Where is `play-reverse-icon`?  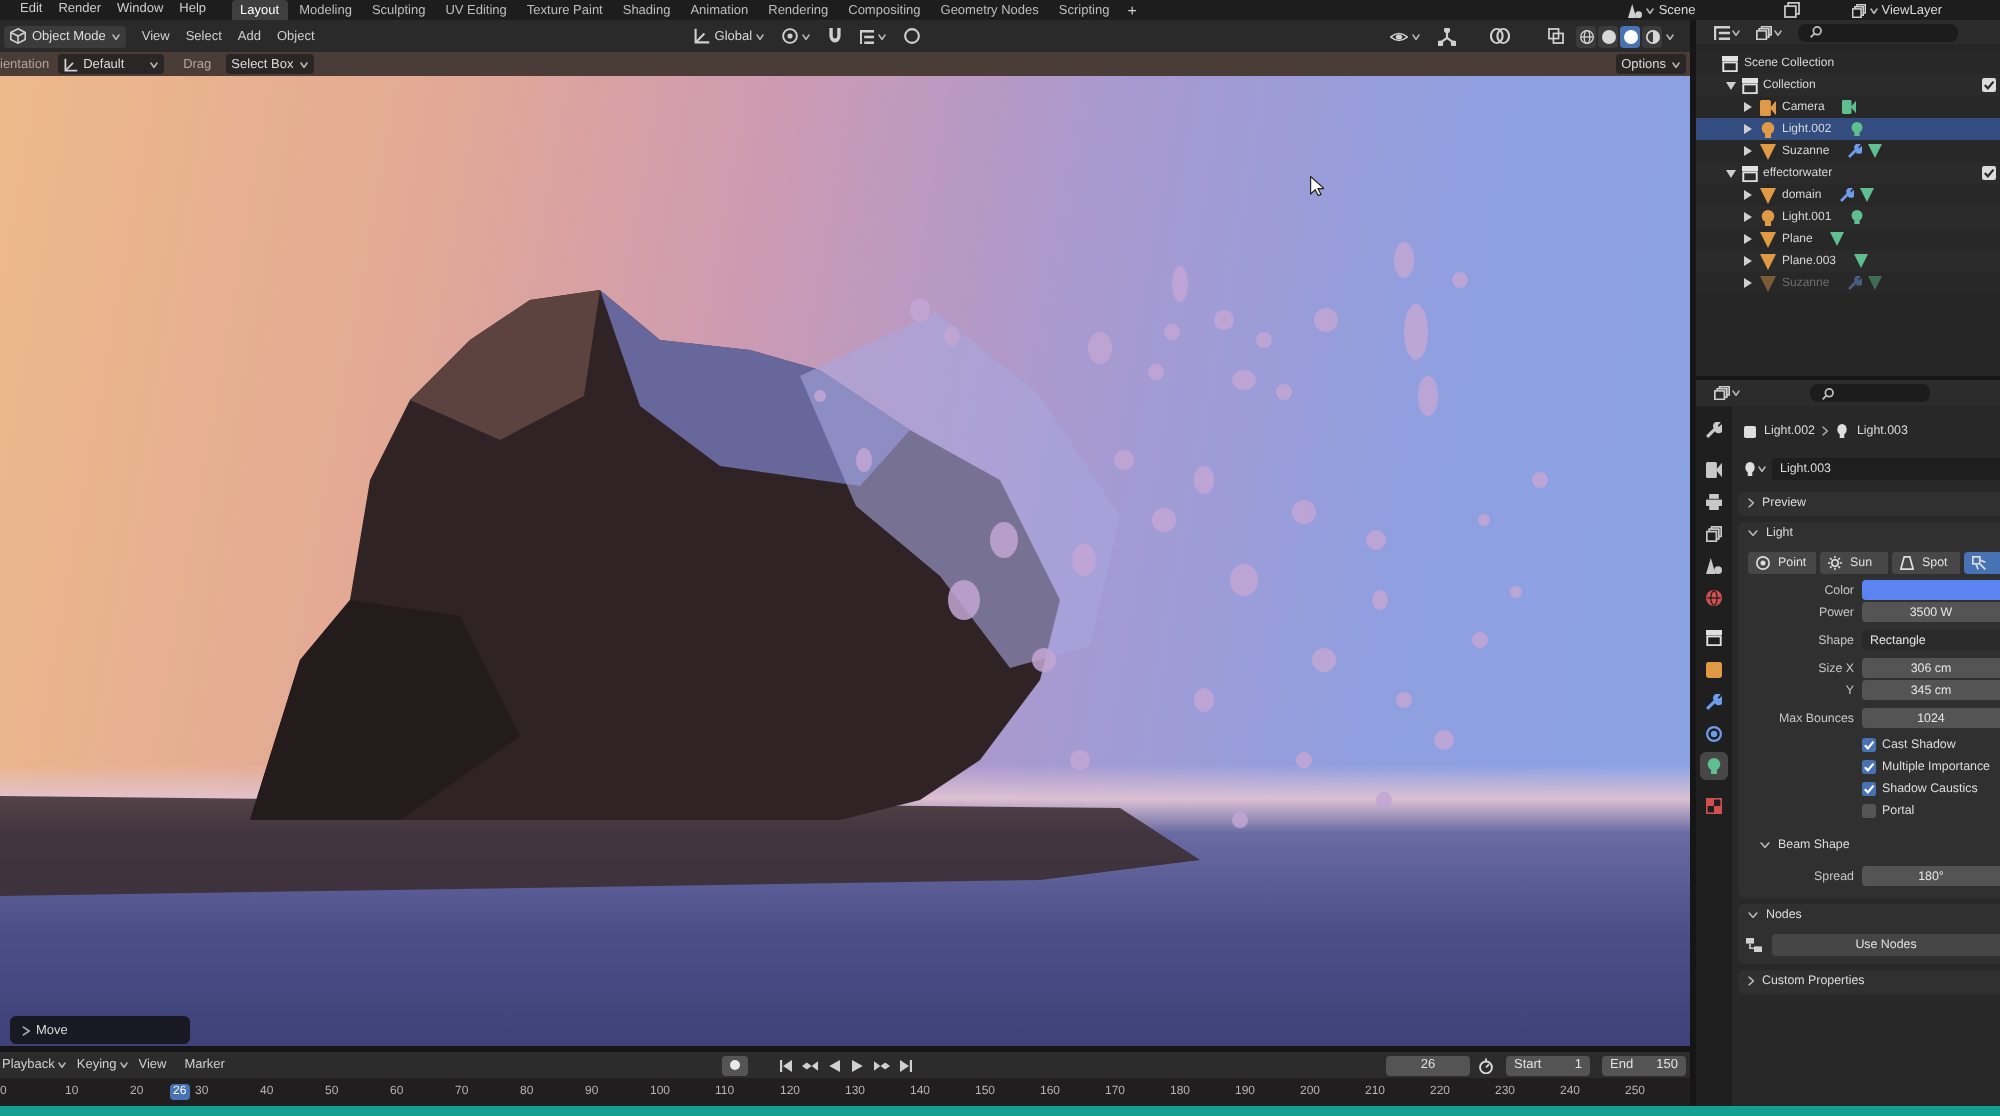
play-reverse-icon is located at coordinates (833, 1065).